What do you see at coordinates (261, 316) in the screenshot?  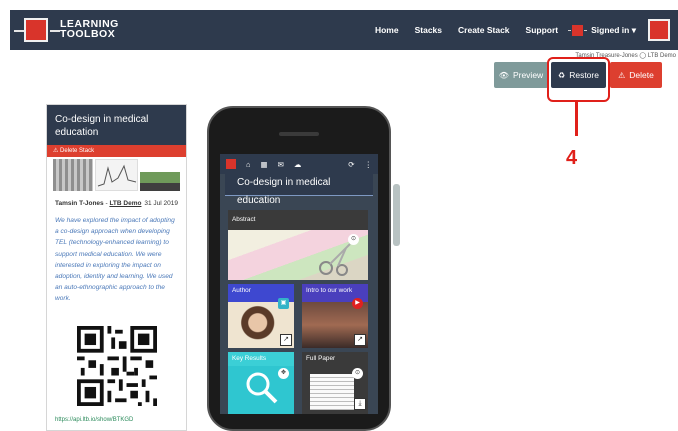 I see `tile-author: Author ▣ ↗` at bounding box center [261, 316].